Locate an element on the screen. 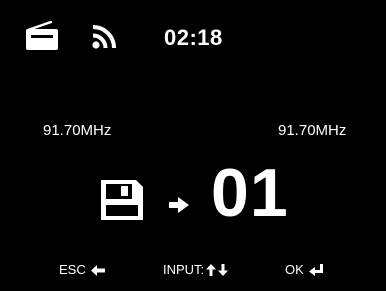 This screenshot has height=291, width=386. frequency-left: 91.70MHz is located at coordinates (77, 130).